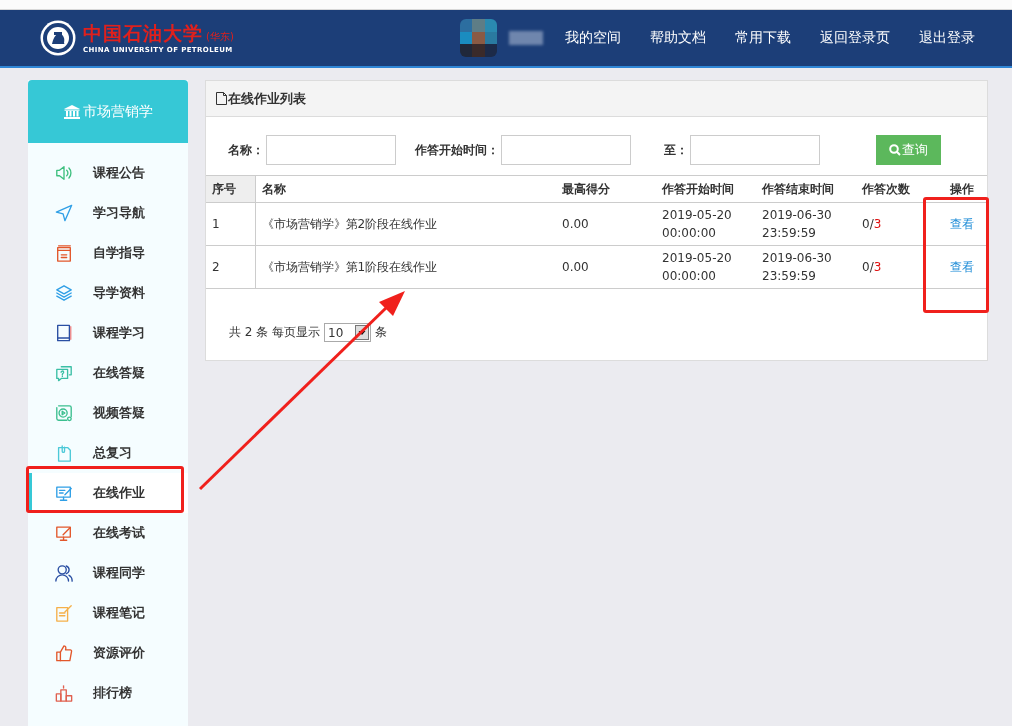 This screenshot has height=726, width=1012. I want to click on podium-icon, so click(64, 693).